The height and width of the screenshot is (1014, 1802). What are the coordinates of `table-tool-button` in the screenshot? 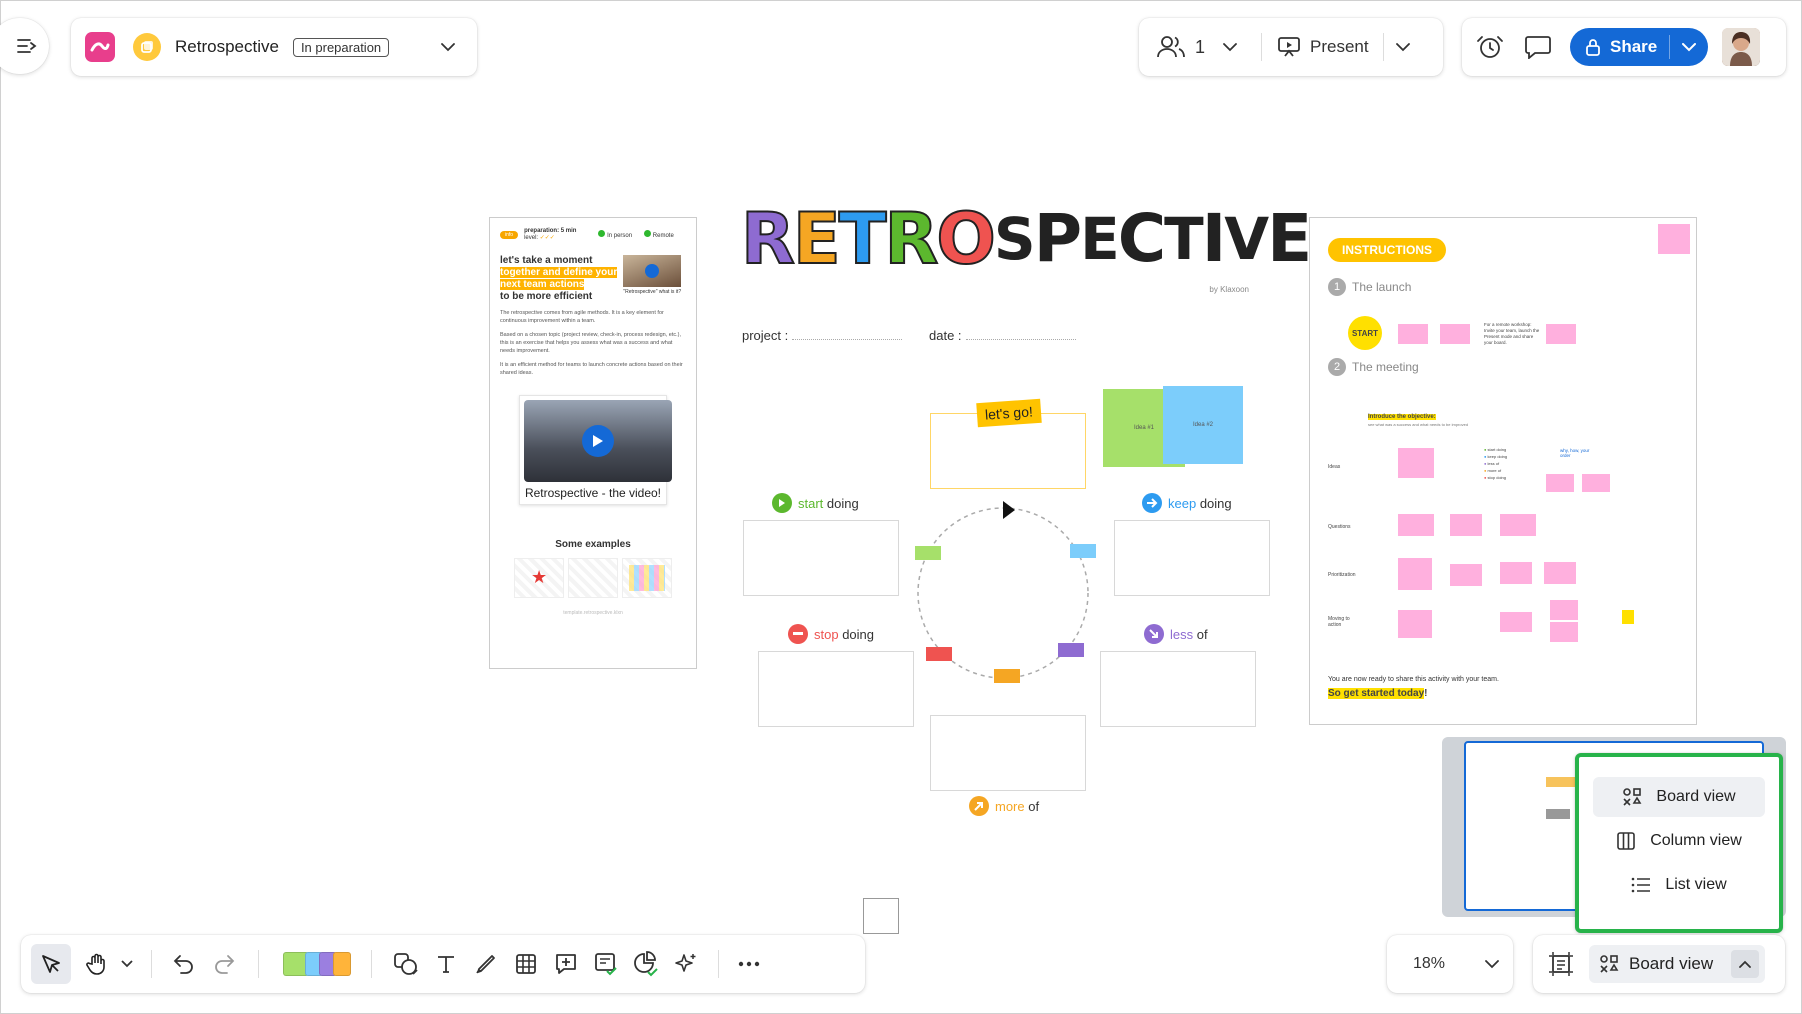 It's located at (526, 964).